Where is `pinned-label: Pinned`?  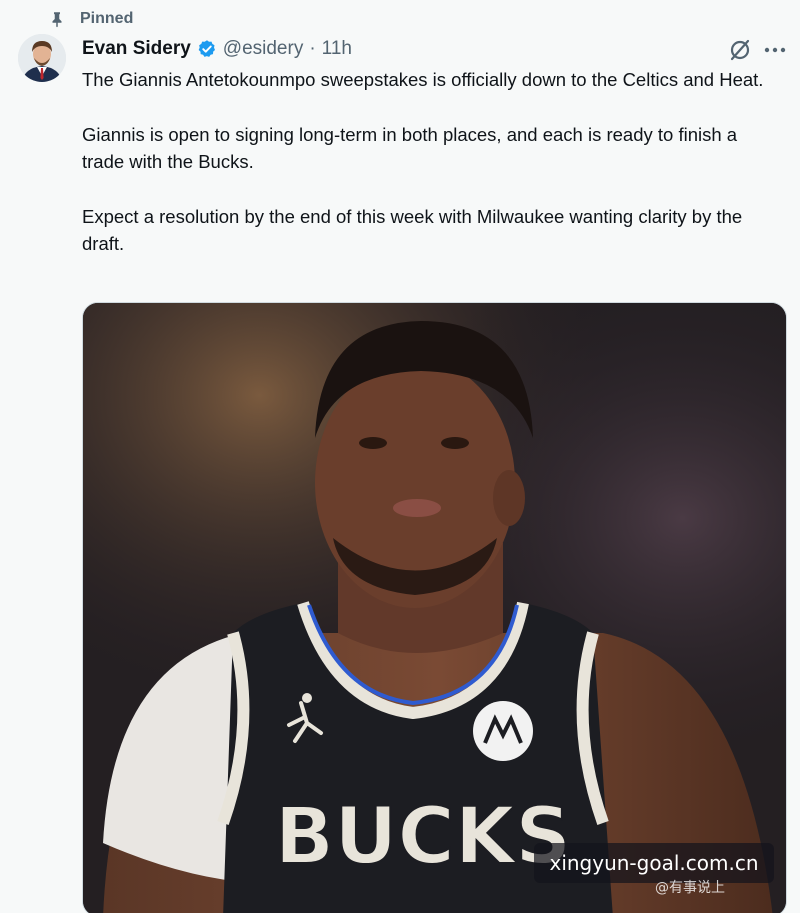 pinned-label: Pinned is located at coordinates (107, 18).